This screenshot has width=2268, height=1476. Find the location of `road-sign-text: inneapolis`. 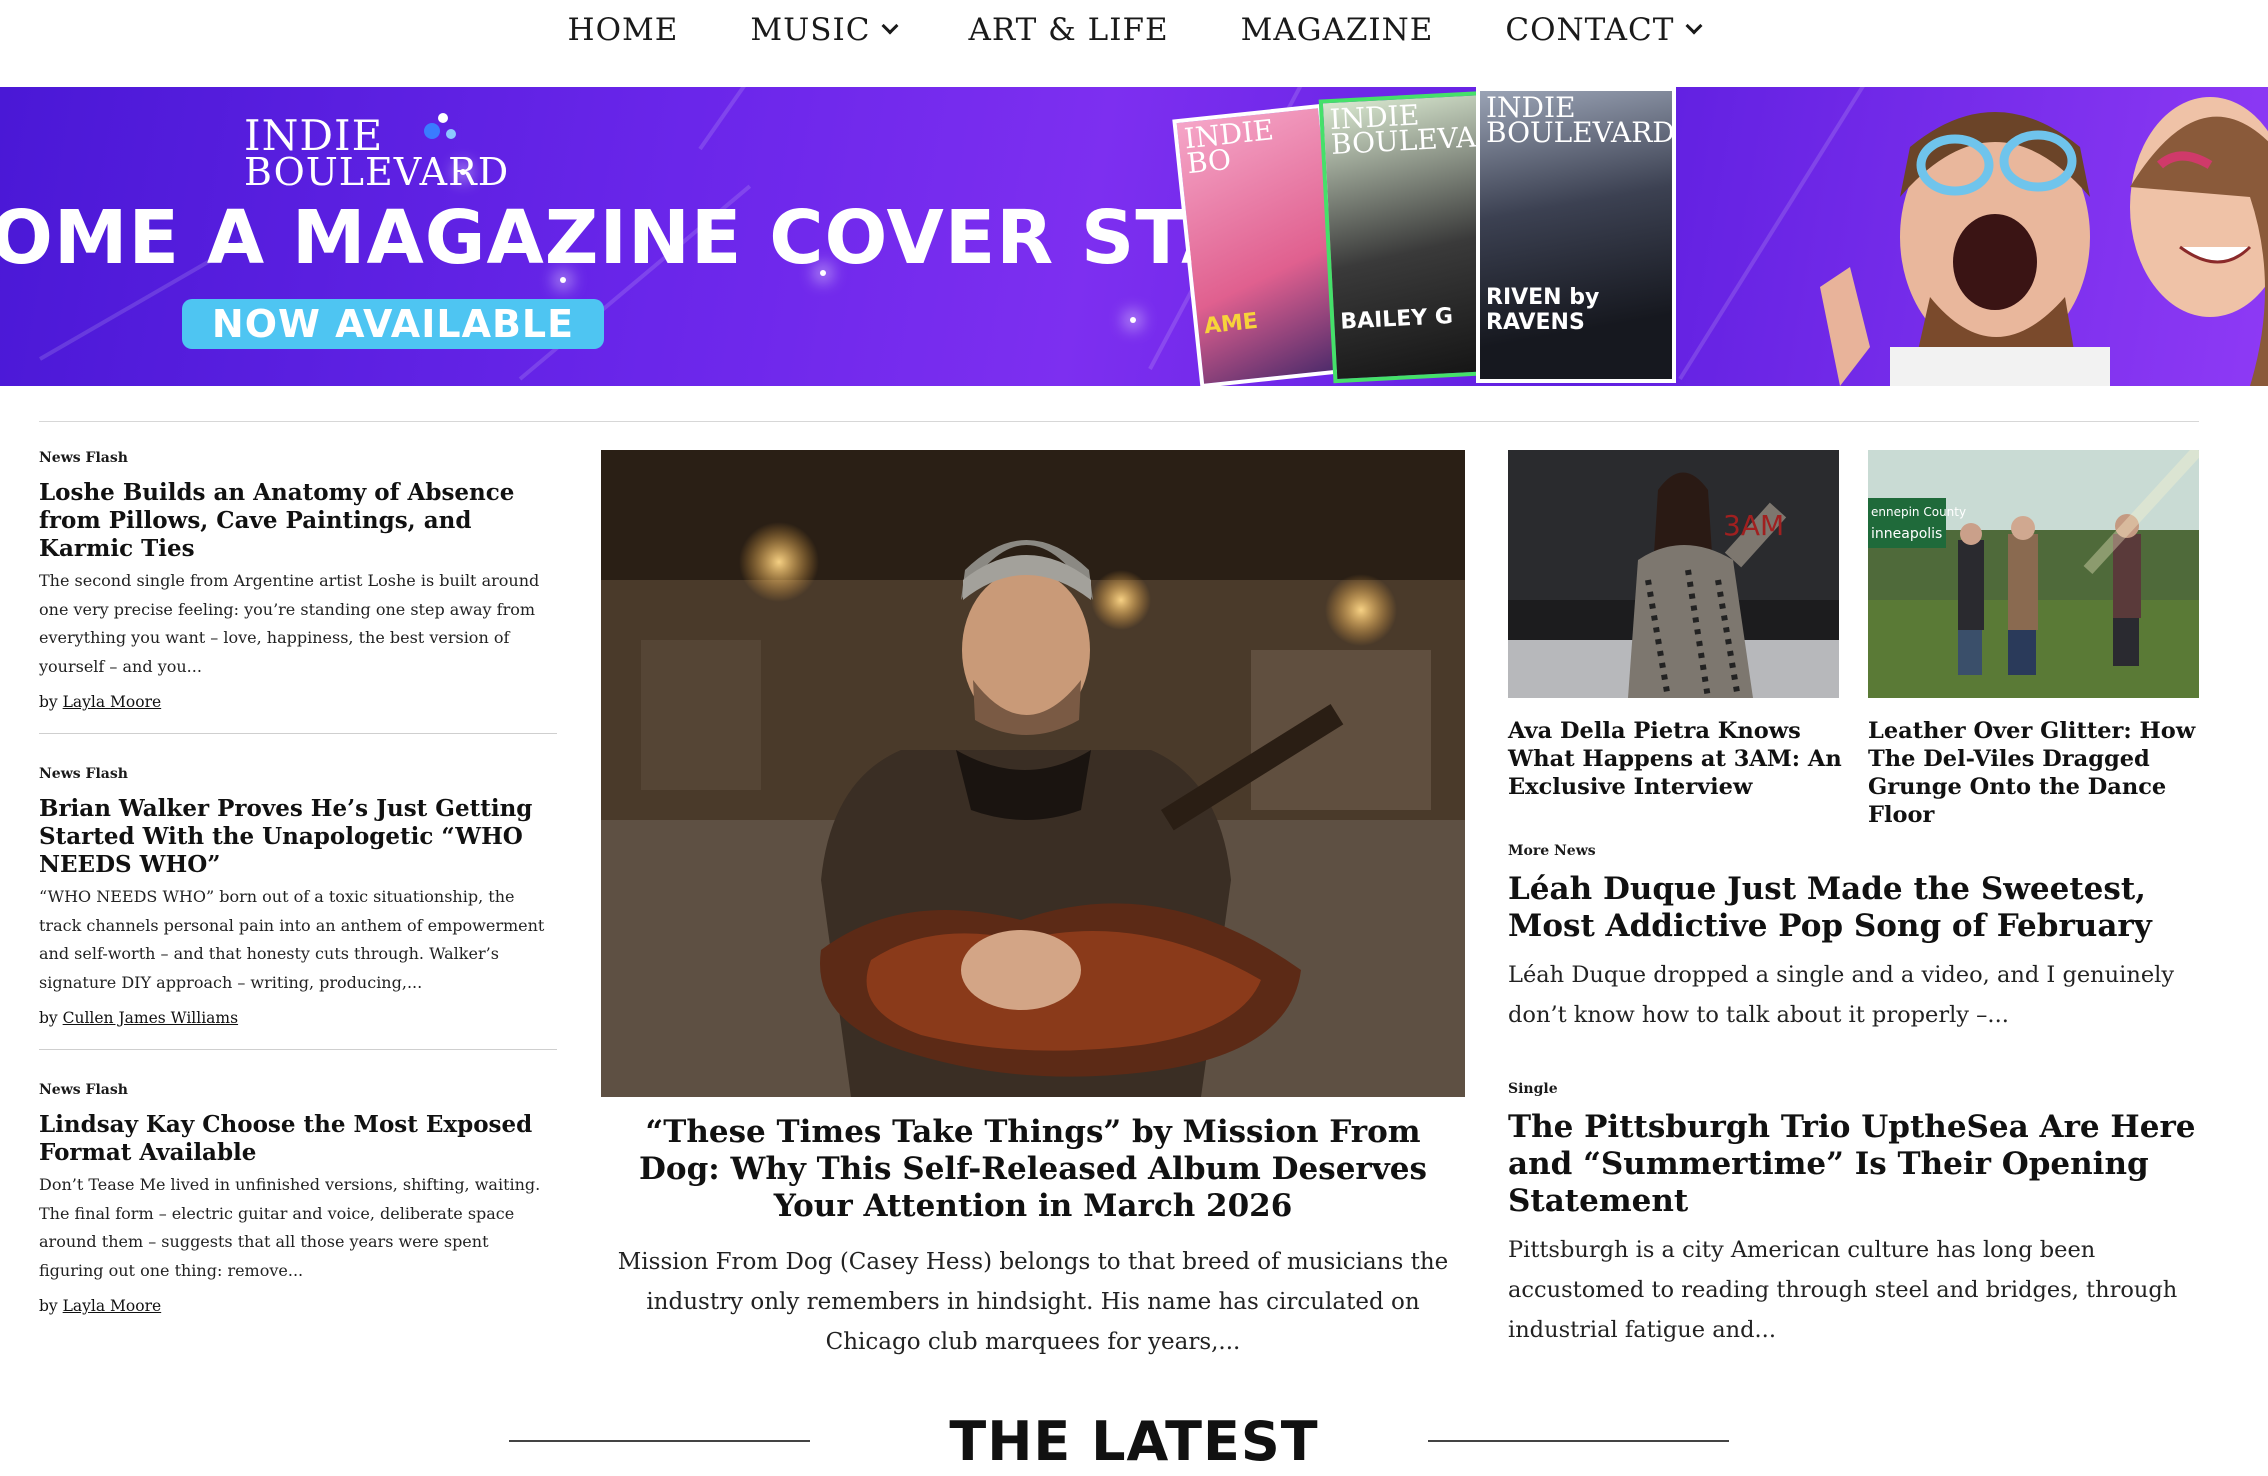

road-sign-text: inneapolis is located at coordinates (1906, 534).